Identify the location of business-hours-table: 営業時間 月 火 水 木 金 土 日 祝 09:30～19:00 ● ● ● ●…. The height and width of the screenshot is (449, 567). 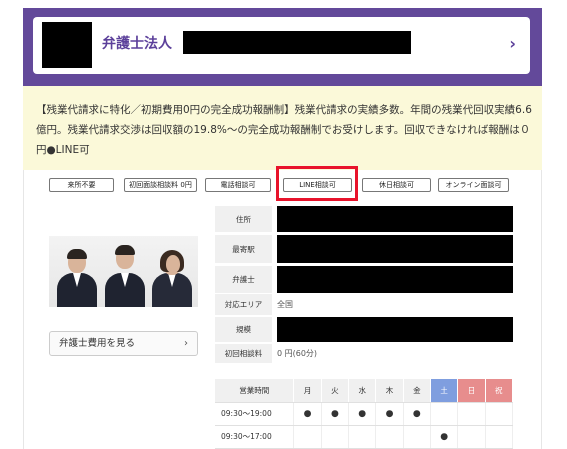
(364, 414).